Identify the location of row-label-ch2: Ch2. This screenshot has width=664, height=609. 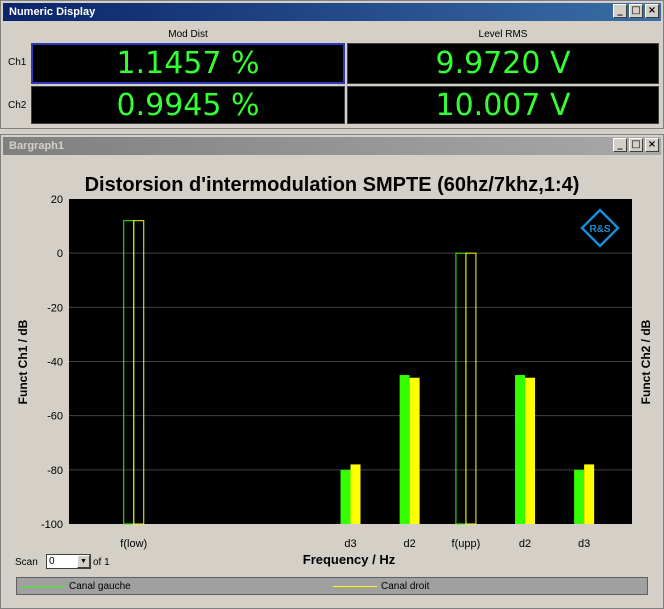
(17, 105).